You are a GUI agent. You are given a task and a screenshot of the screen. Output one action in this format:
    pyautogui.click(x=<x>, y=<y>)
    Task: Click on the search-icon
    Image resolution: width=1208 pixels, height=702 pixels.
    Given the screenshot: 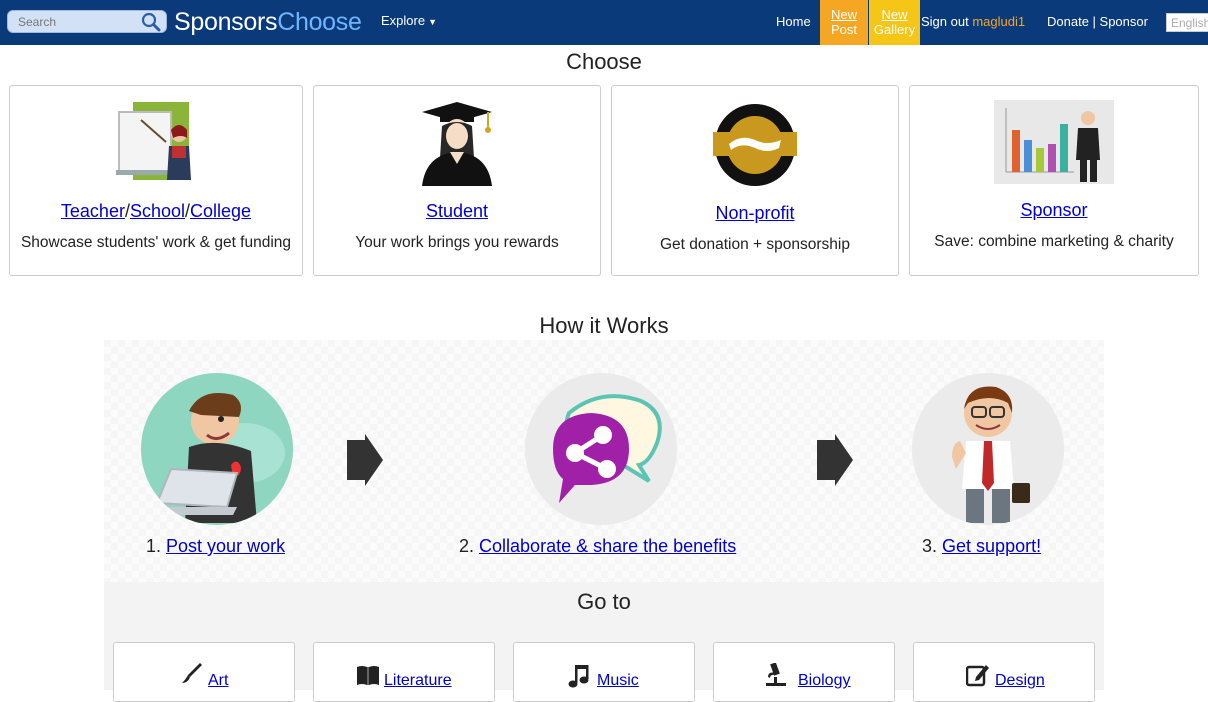 What is the action you would take?
    pyautogui.click(x=151, y=22)
    